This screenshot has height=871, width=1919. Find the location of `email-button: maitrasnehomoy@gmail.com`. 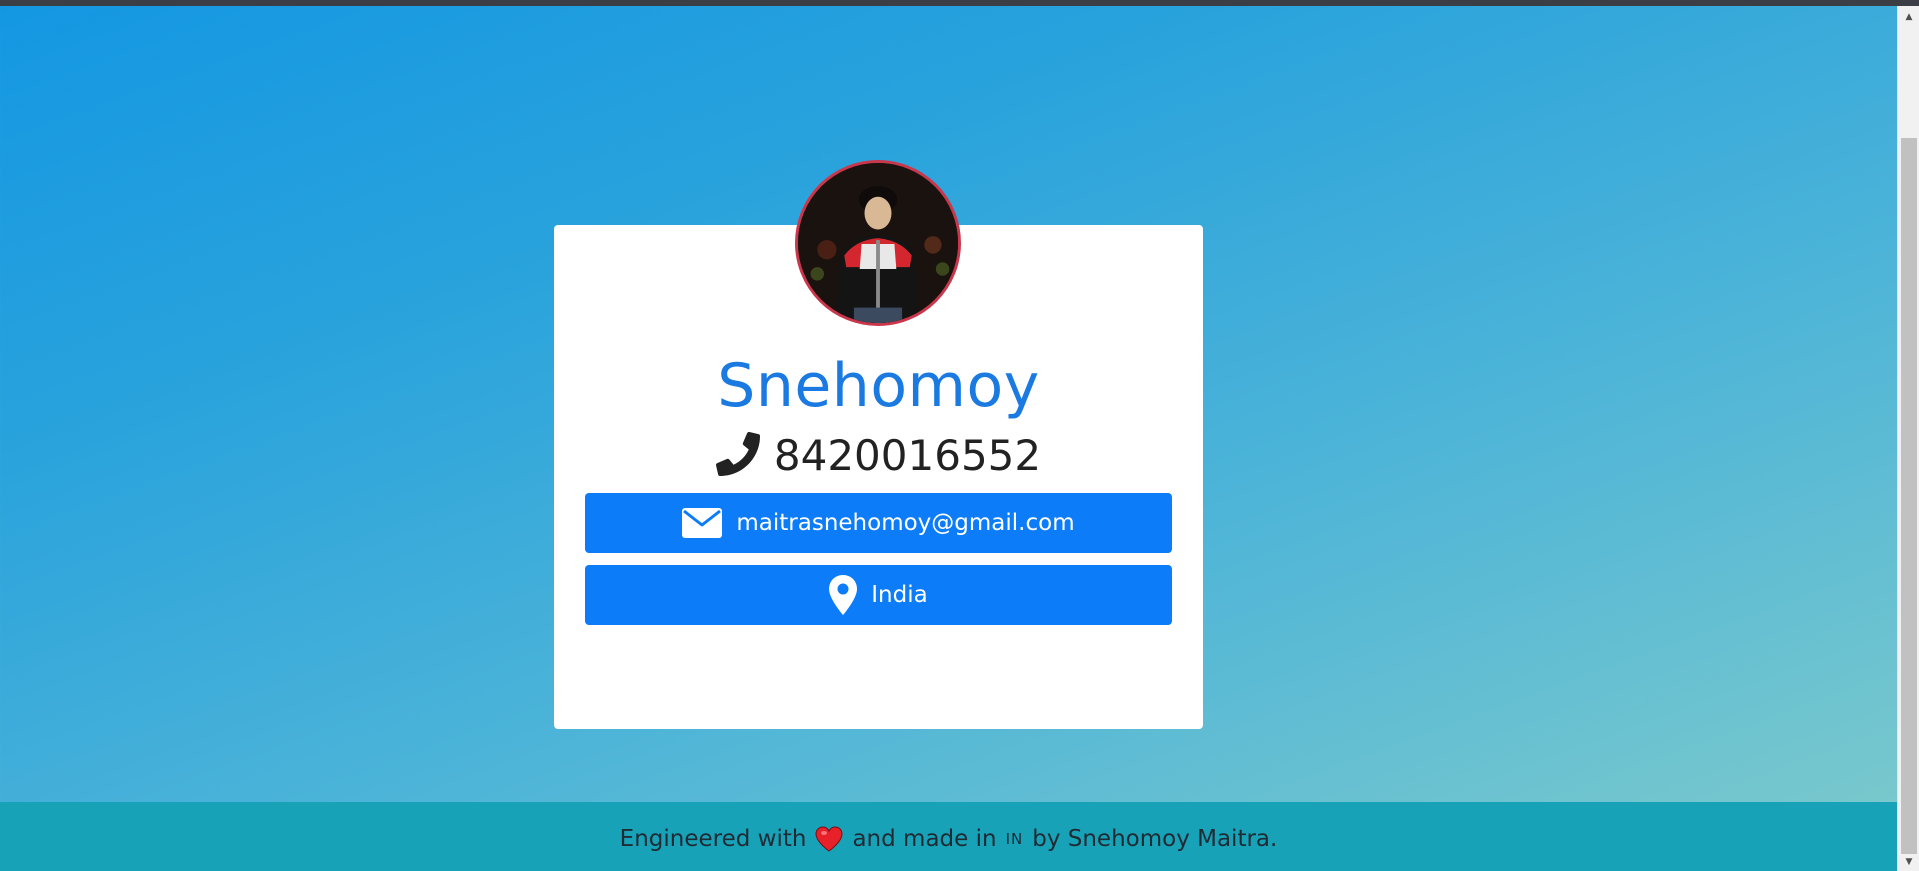

email-button: maitrasnehomoy@gmail.com is located at coordinates (878, 523).